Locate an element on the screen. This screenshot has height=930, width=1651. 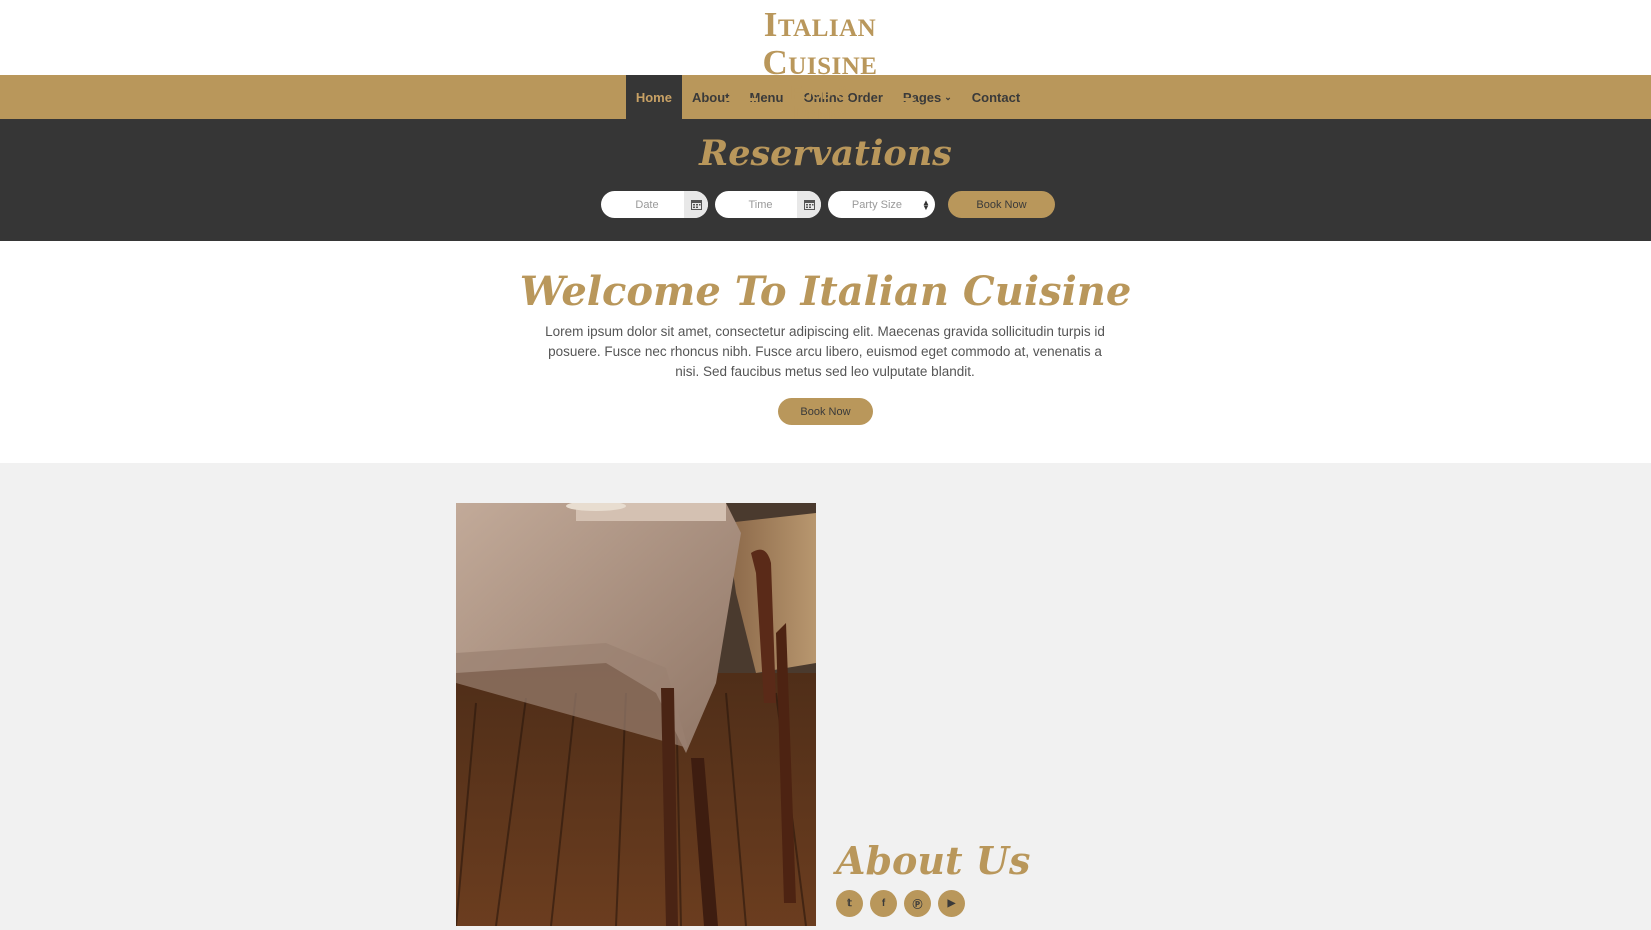
party-size-placeholder: Party Size is located at coordinates (877, 204).